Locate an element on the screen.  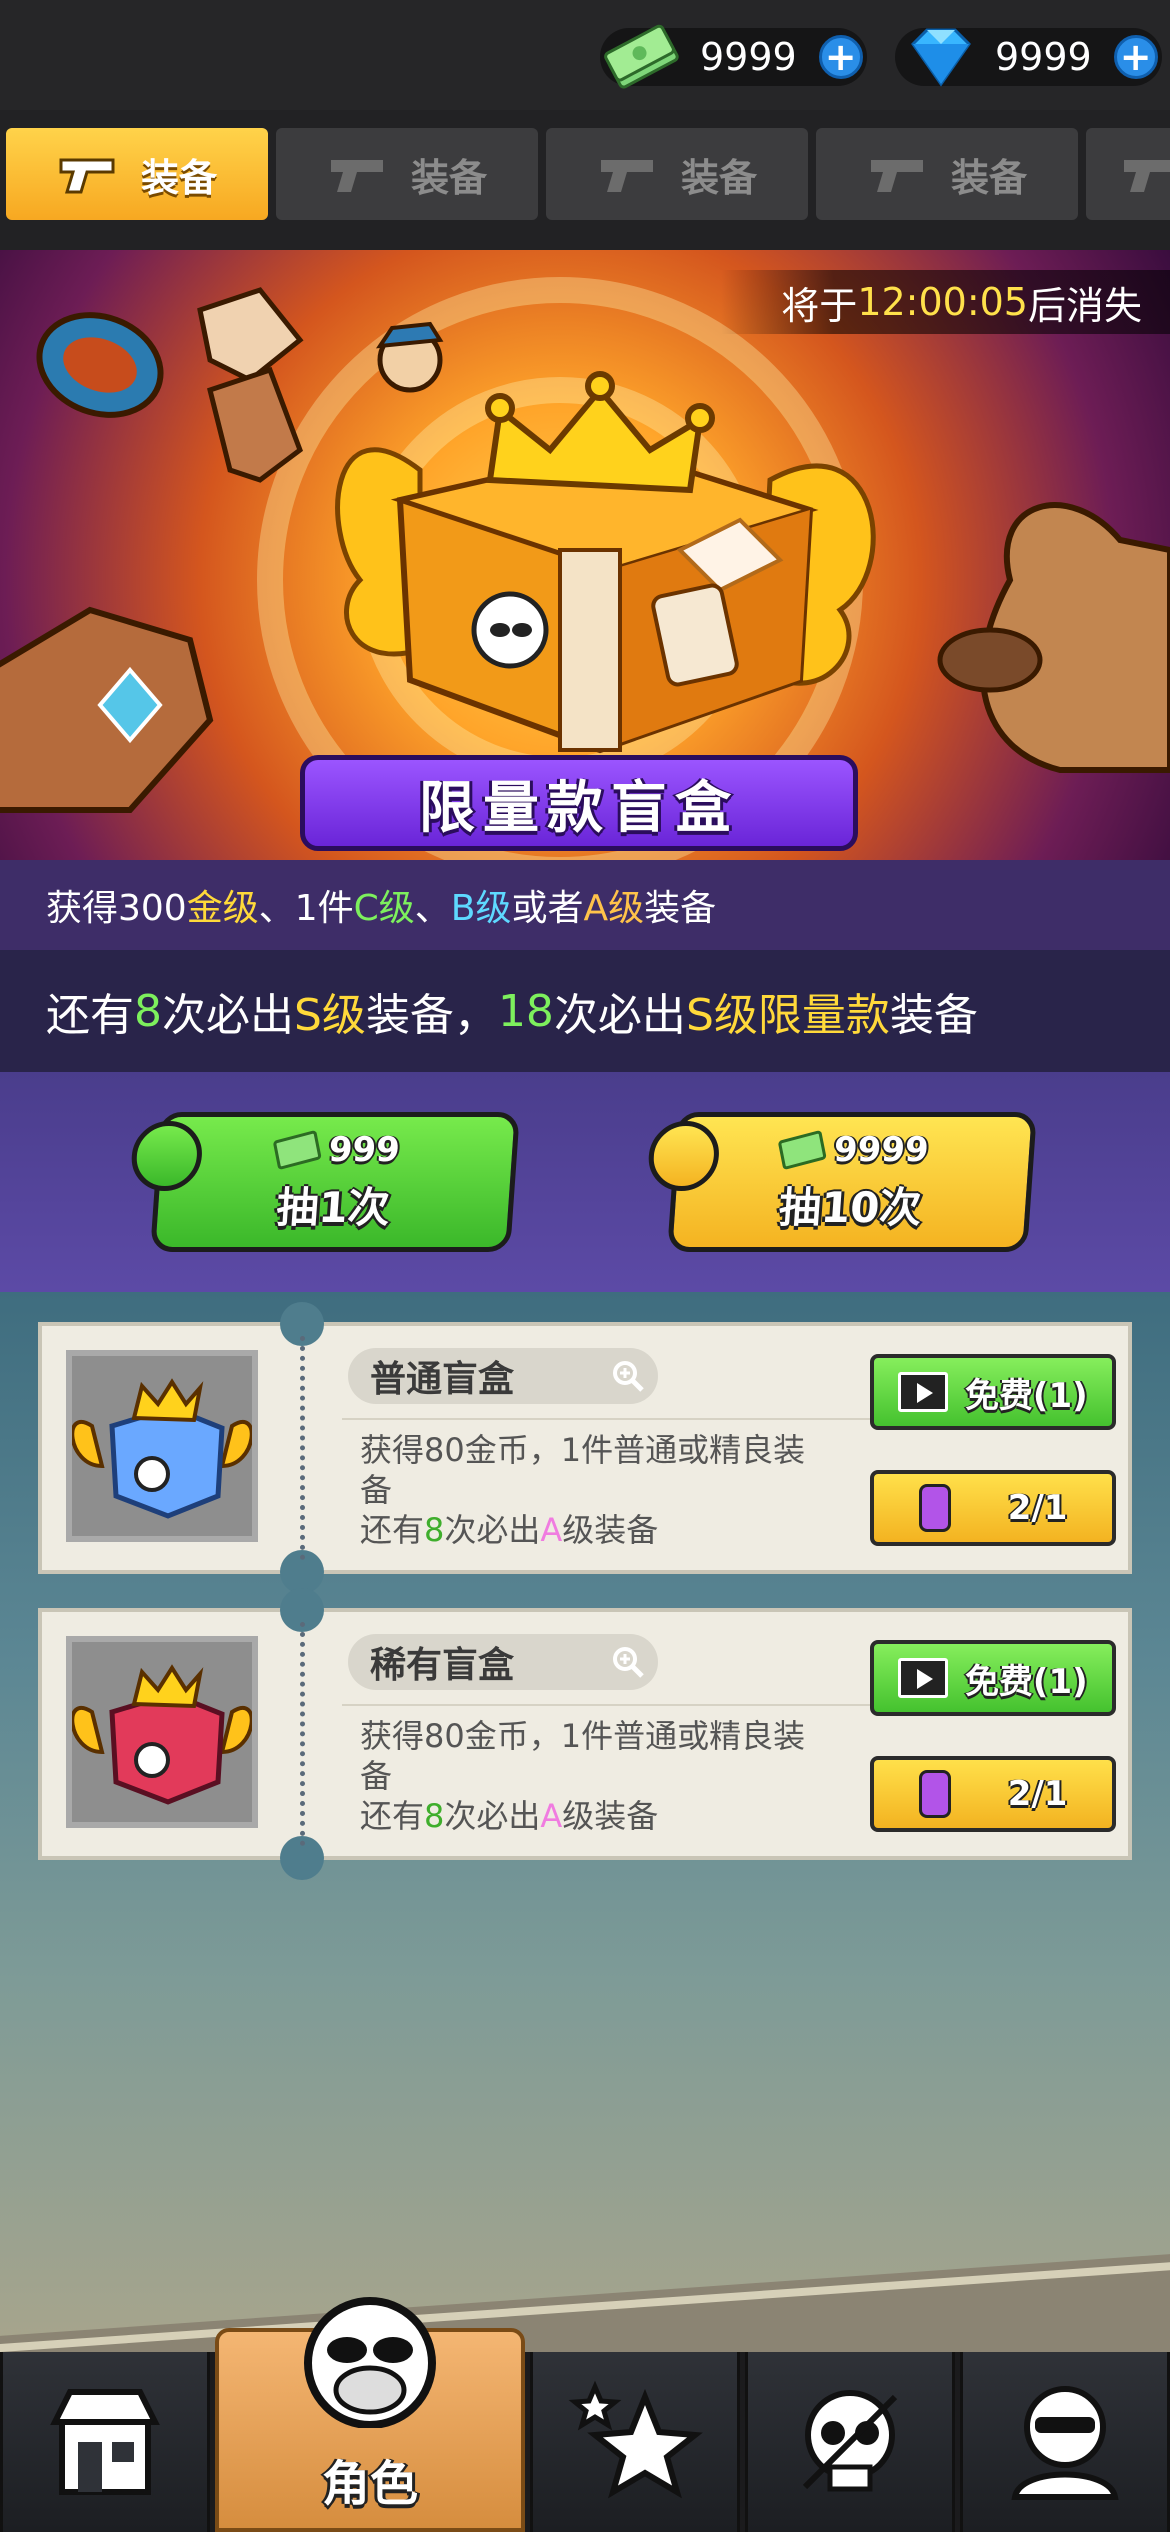
timer-prefix: 将于 is located at coordinates (819, 305).